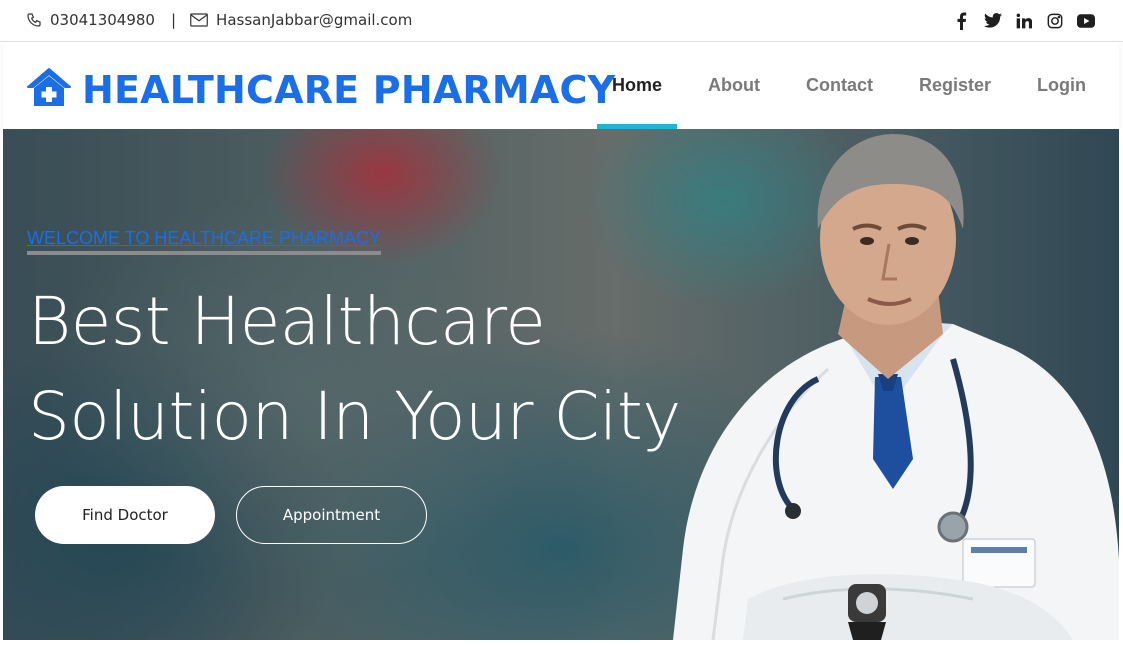  I want to click on linkedin-icon, so click(1023, 20).